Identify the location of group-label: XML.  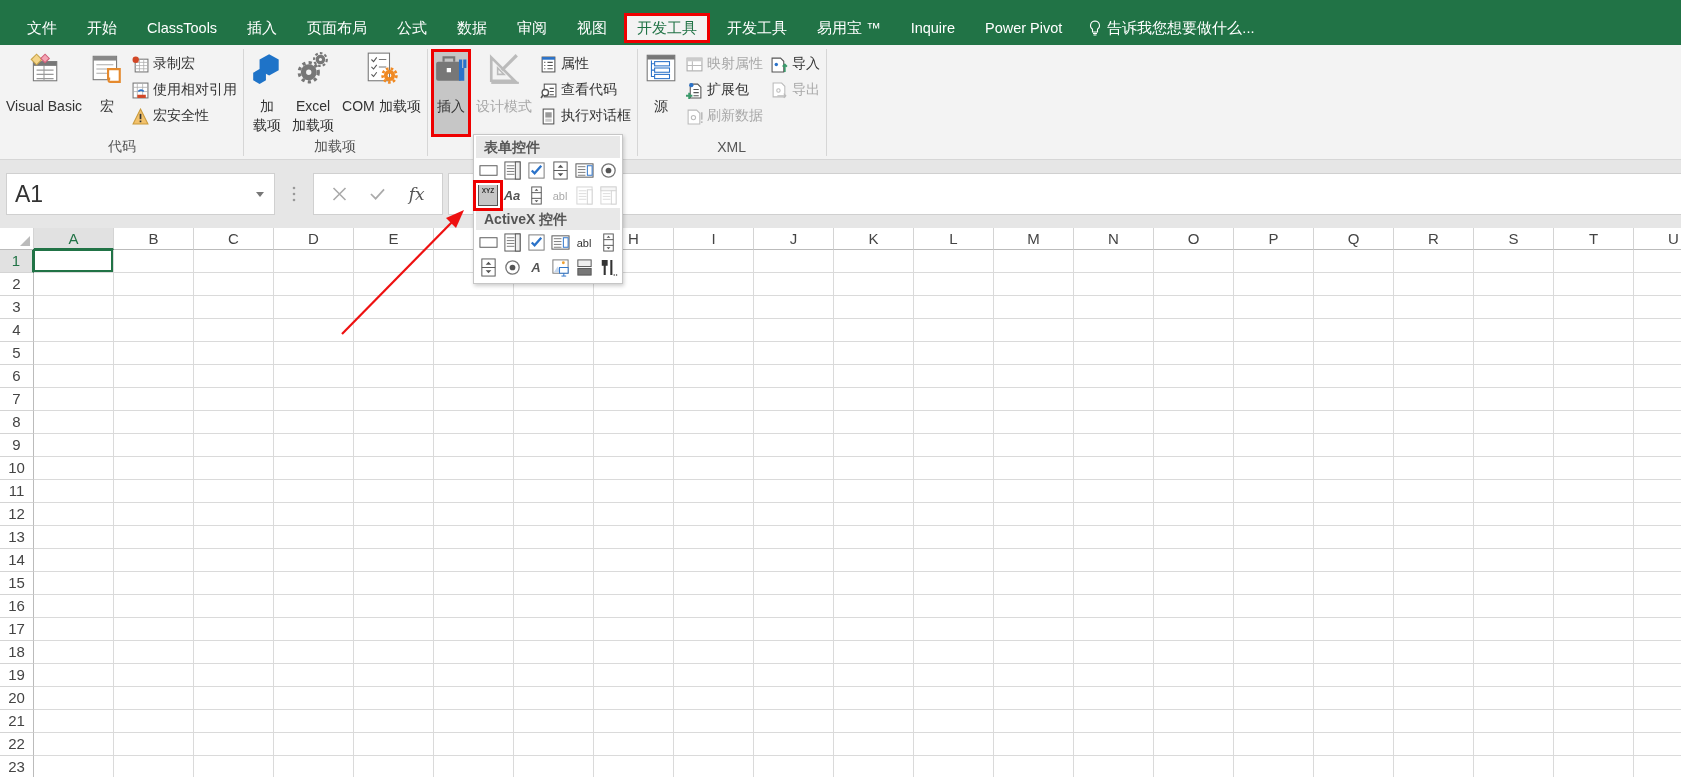
(731, 146).